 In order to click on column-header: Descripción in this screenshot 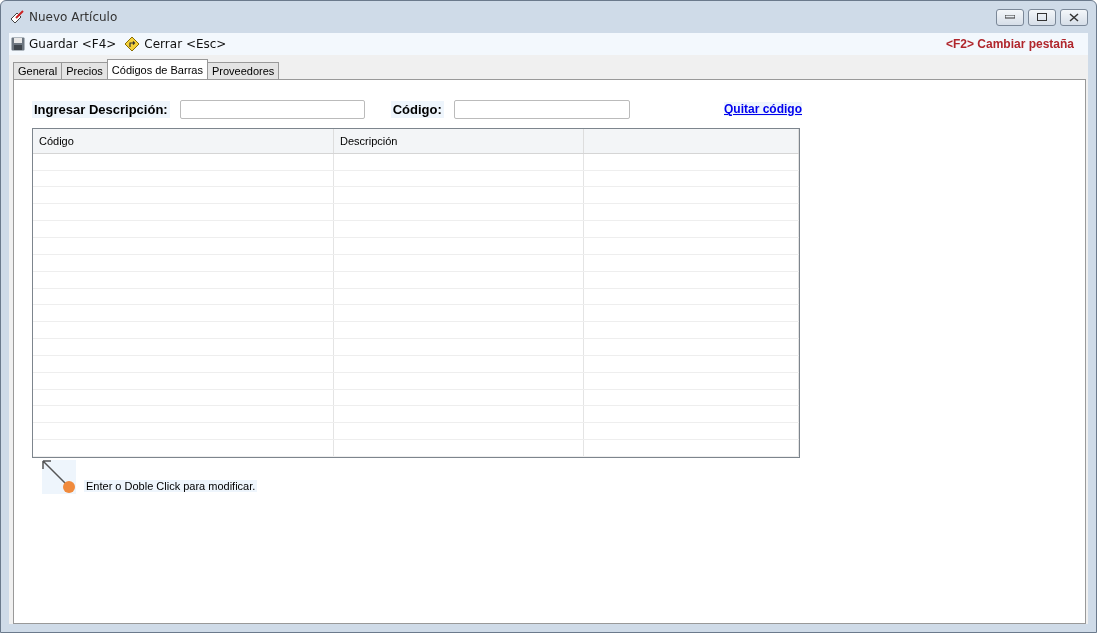, I will do `click(459, 141)`.